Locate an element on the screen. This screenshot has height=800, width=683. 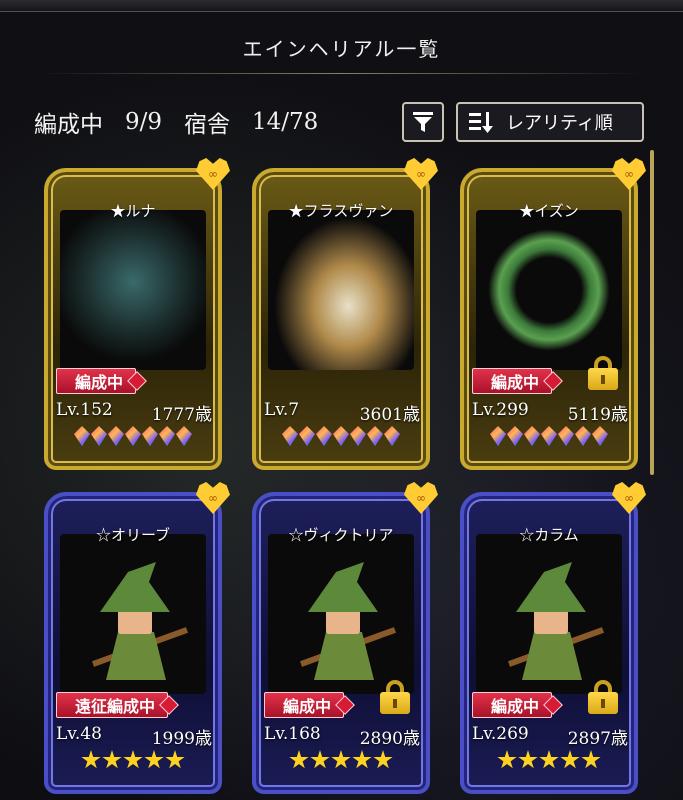
character-card: ☆オリーブ 遠征編成中 Lv.48 1999歳 ∞ is located at coordinates (137, 638).